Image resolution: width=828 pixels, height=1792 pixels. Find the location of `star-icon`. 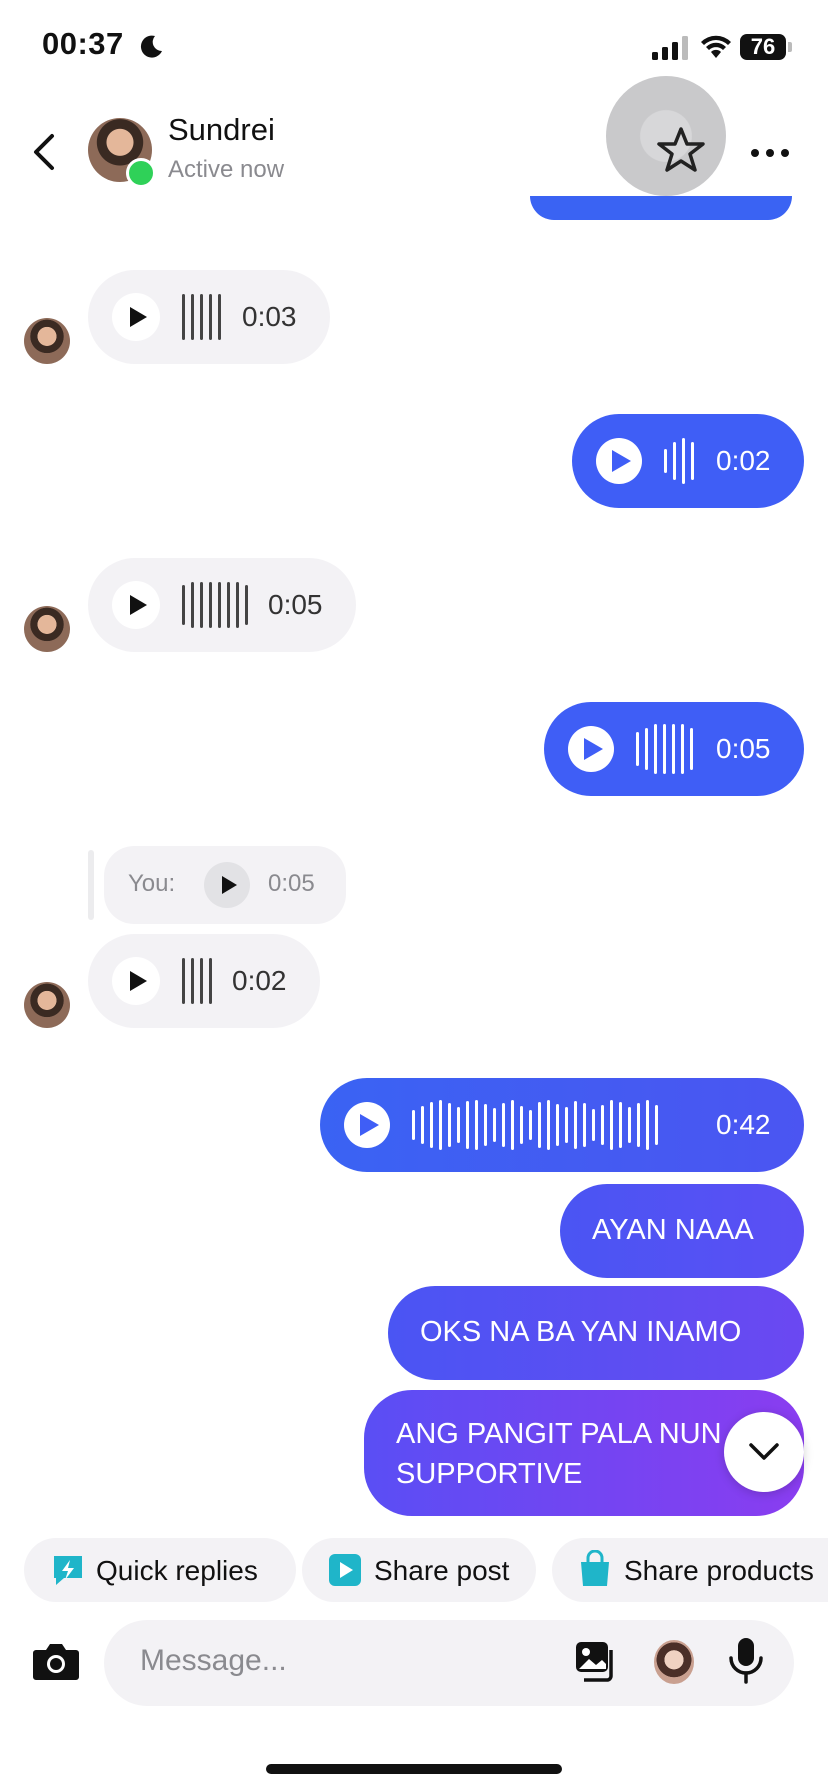

star-icon is located at coordinates (681, 149).